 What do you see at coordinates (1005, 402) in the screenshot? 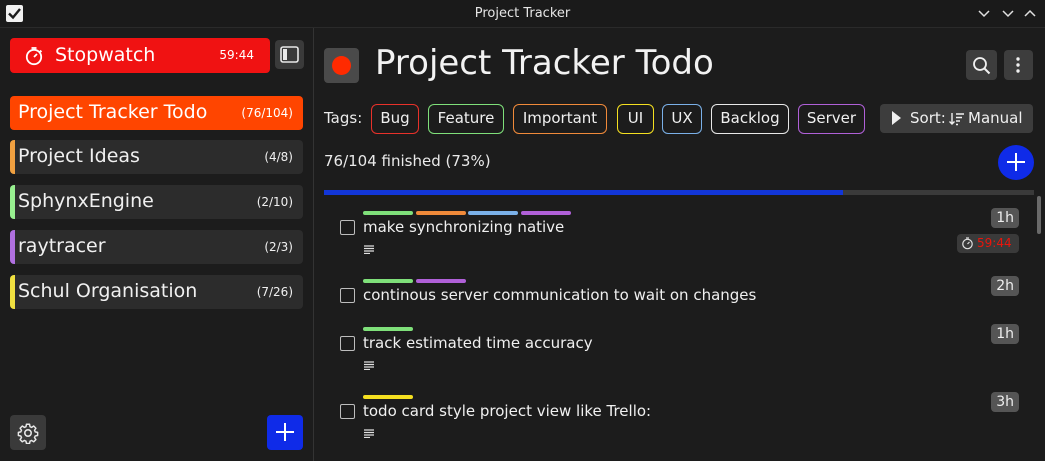
I see `estimate-badge: 3h` at bounding box center [1005, 402].